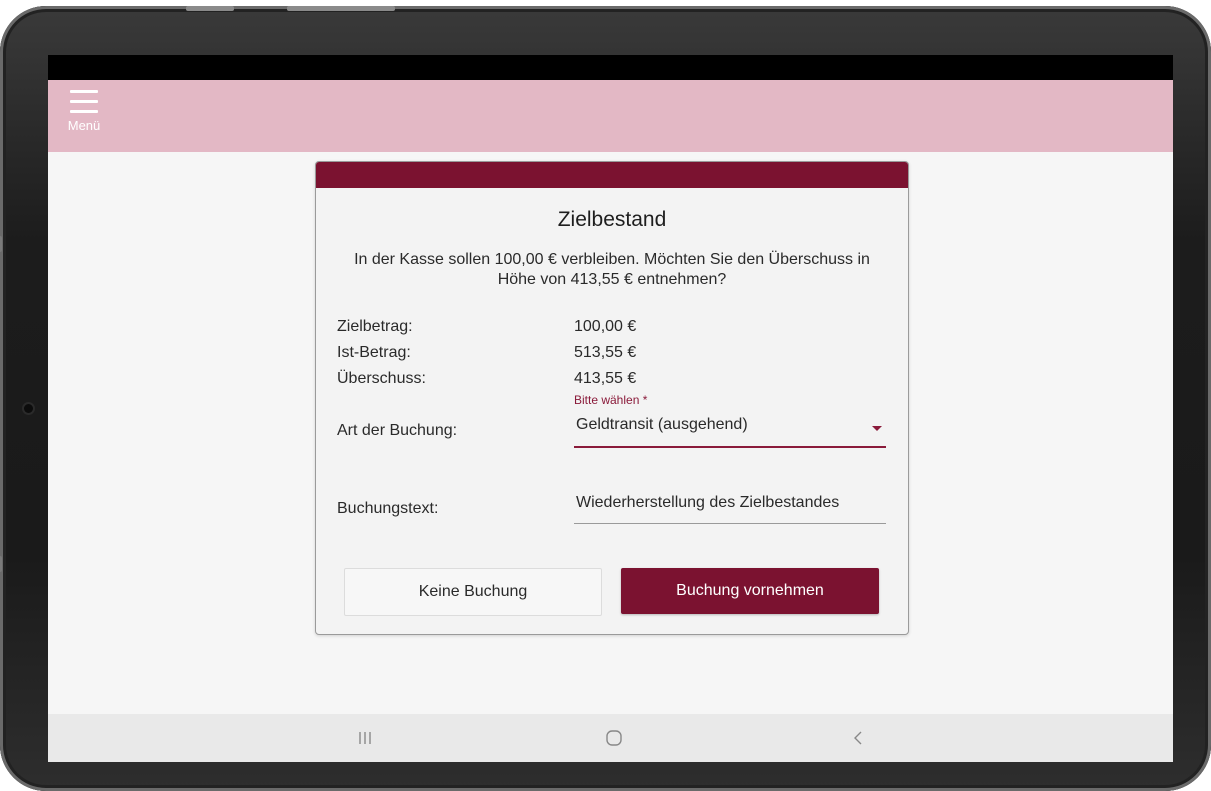 The width and height of the screenshot is (1211, 791). Describe the element at coordinates (374, 352) in the screenshot. I see `actual-amount-label: Ist-Betrag:` at that location.